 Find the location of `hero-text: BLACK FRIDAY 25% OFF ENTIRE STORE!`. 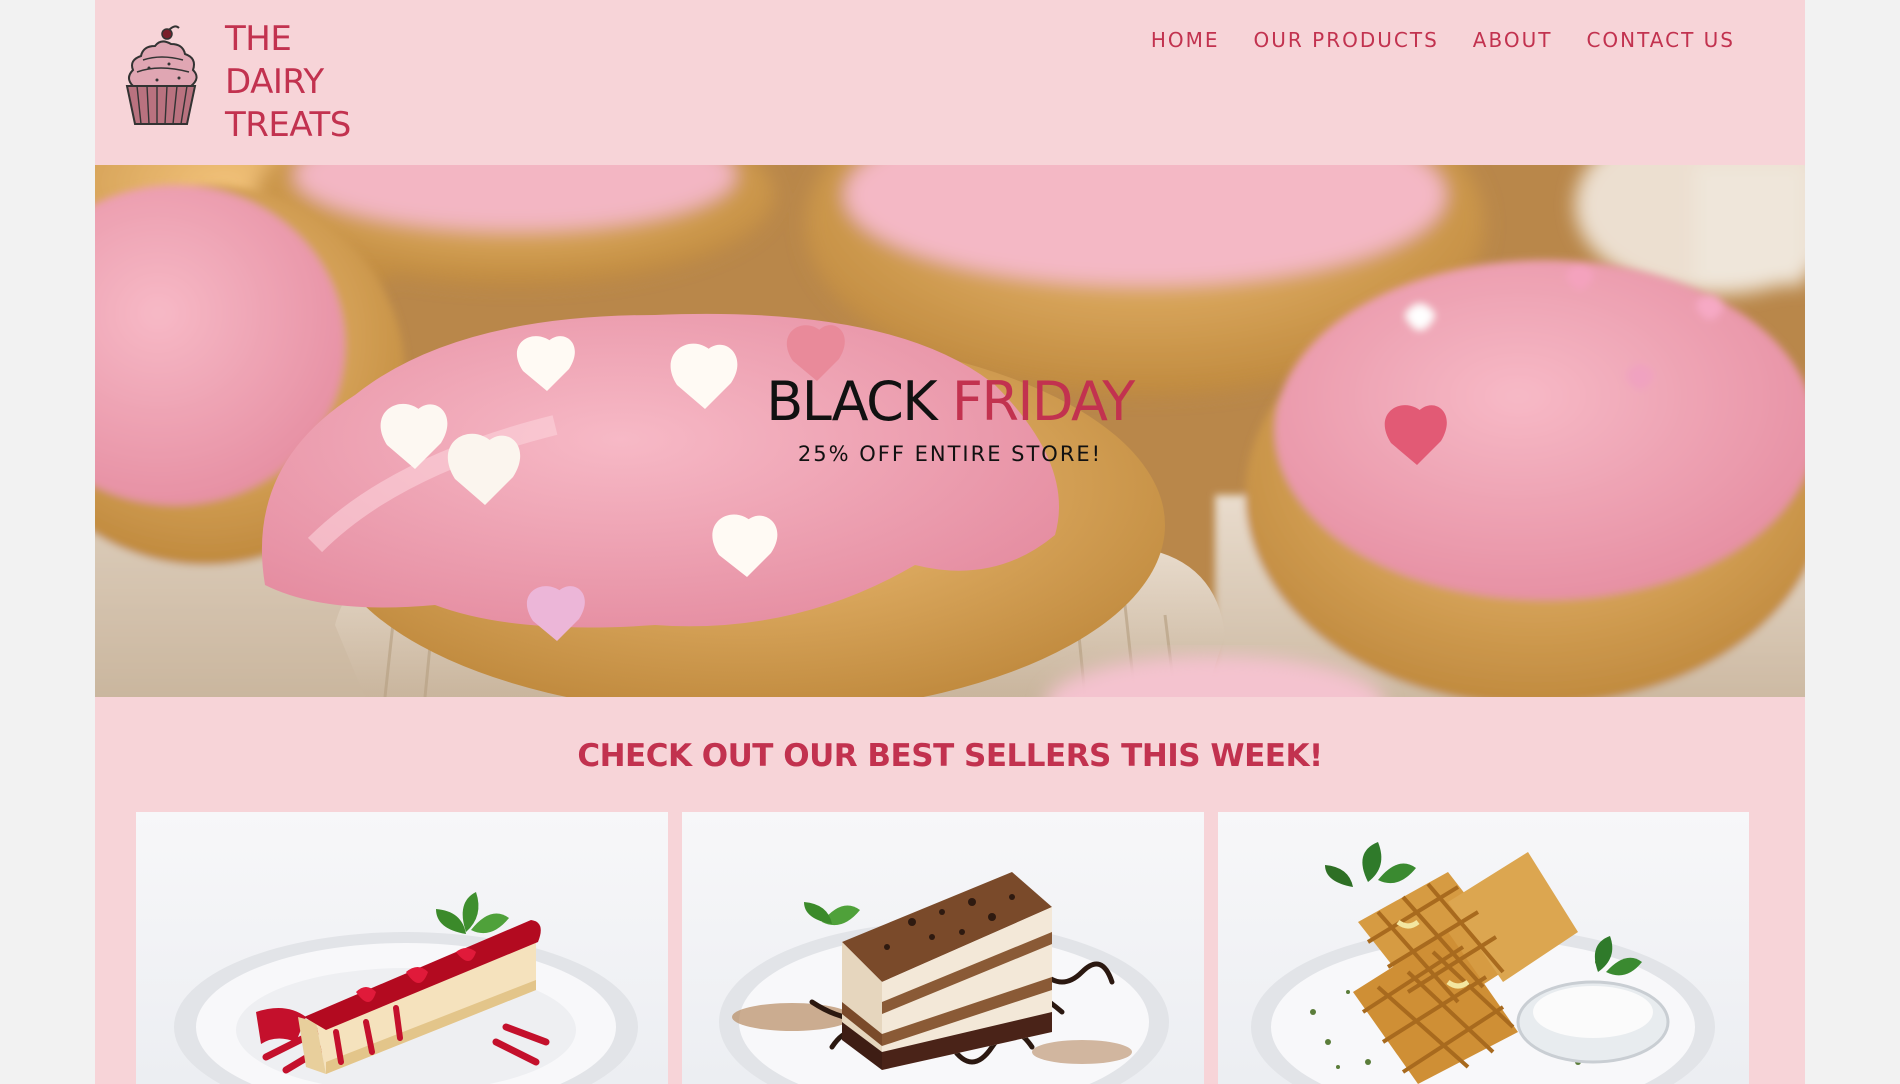

hero-text: BLACK FRIDAY 25% OFF ENTIRE STORE! is located at coordinates (950, 418).